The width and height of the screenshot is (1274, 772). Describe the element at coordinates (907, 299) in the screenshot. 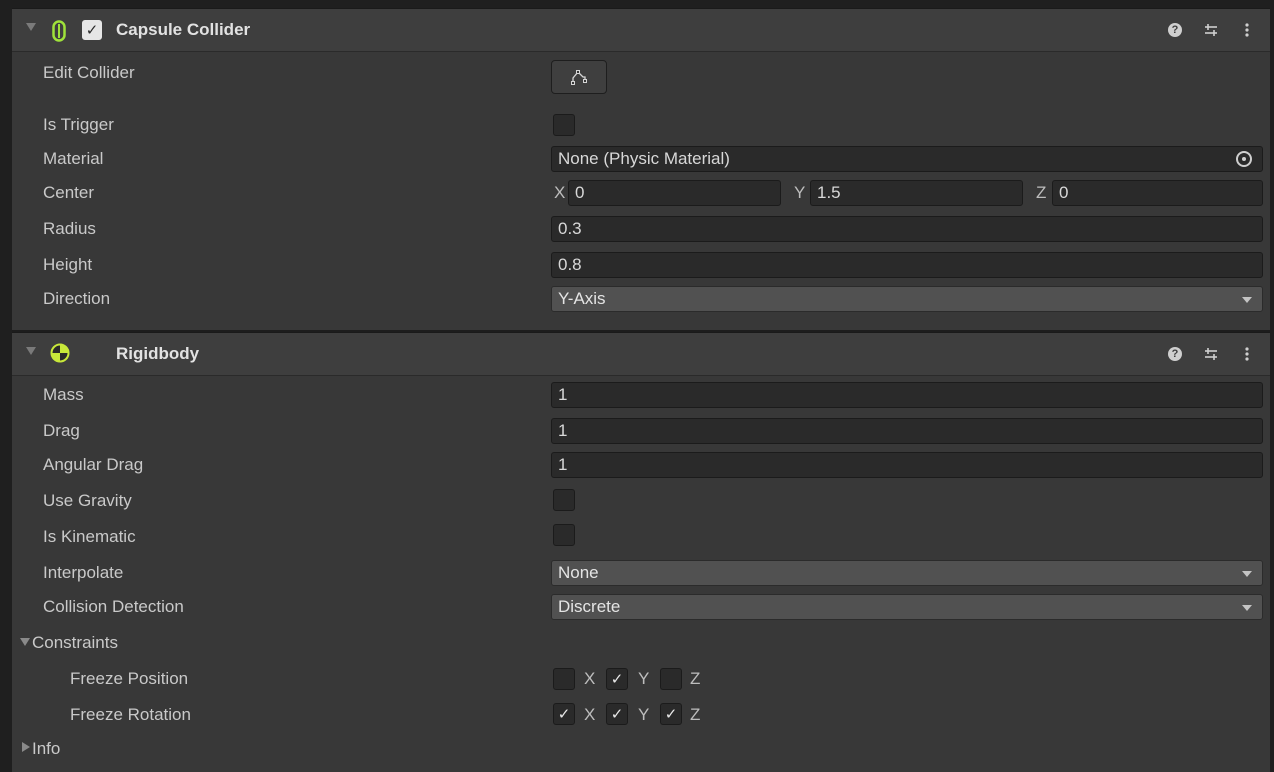

I see `direction-dropdown: Y-Axis` at that location.